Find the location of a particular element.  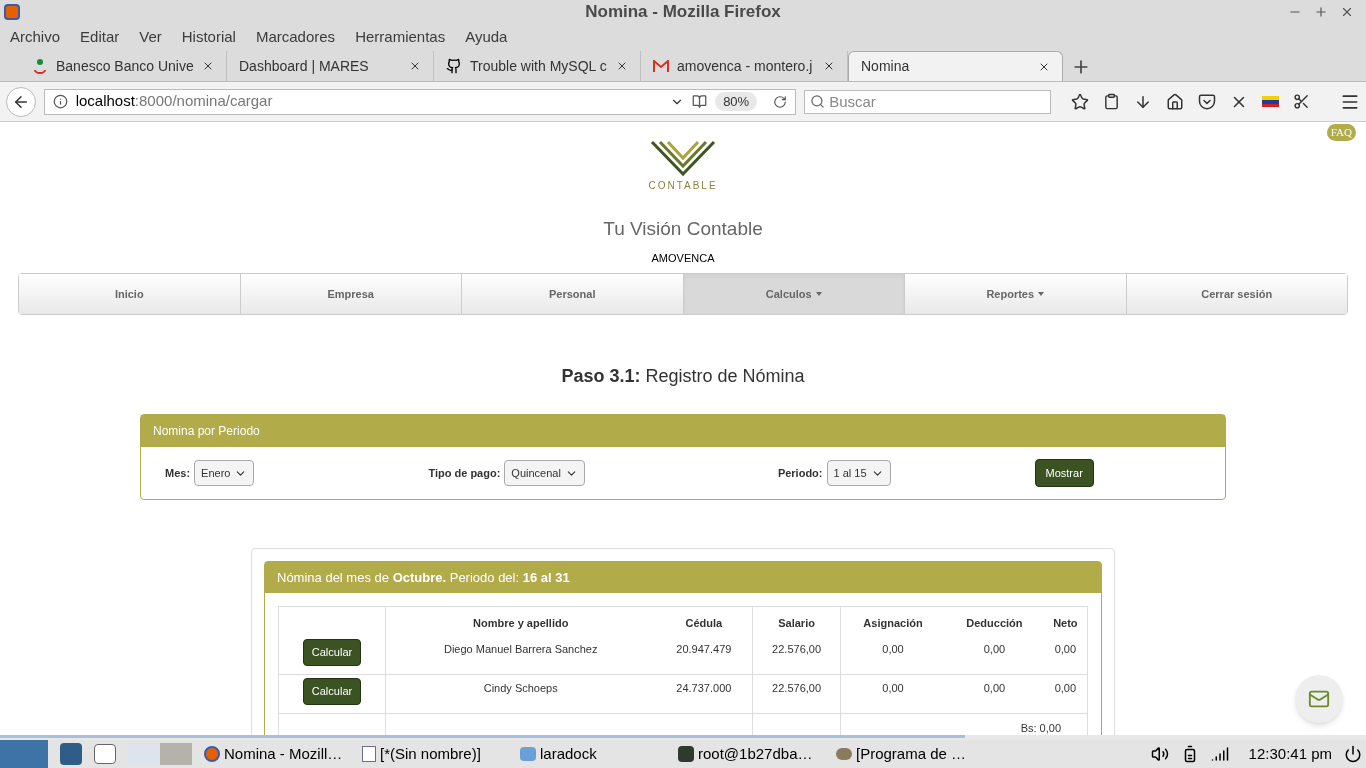

menu-item: Editar is located at coordinates (100, 37).